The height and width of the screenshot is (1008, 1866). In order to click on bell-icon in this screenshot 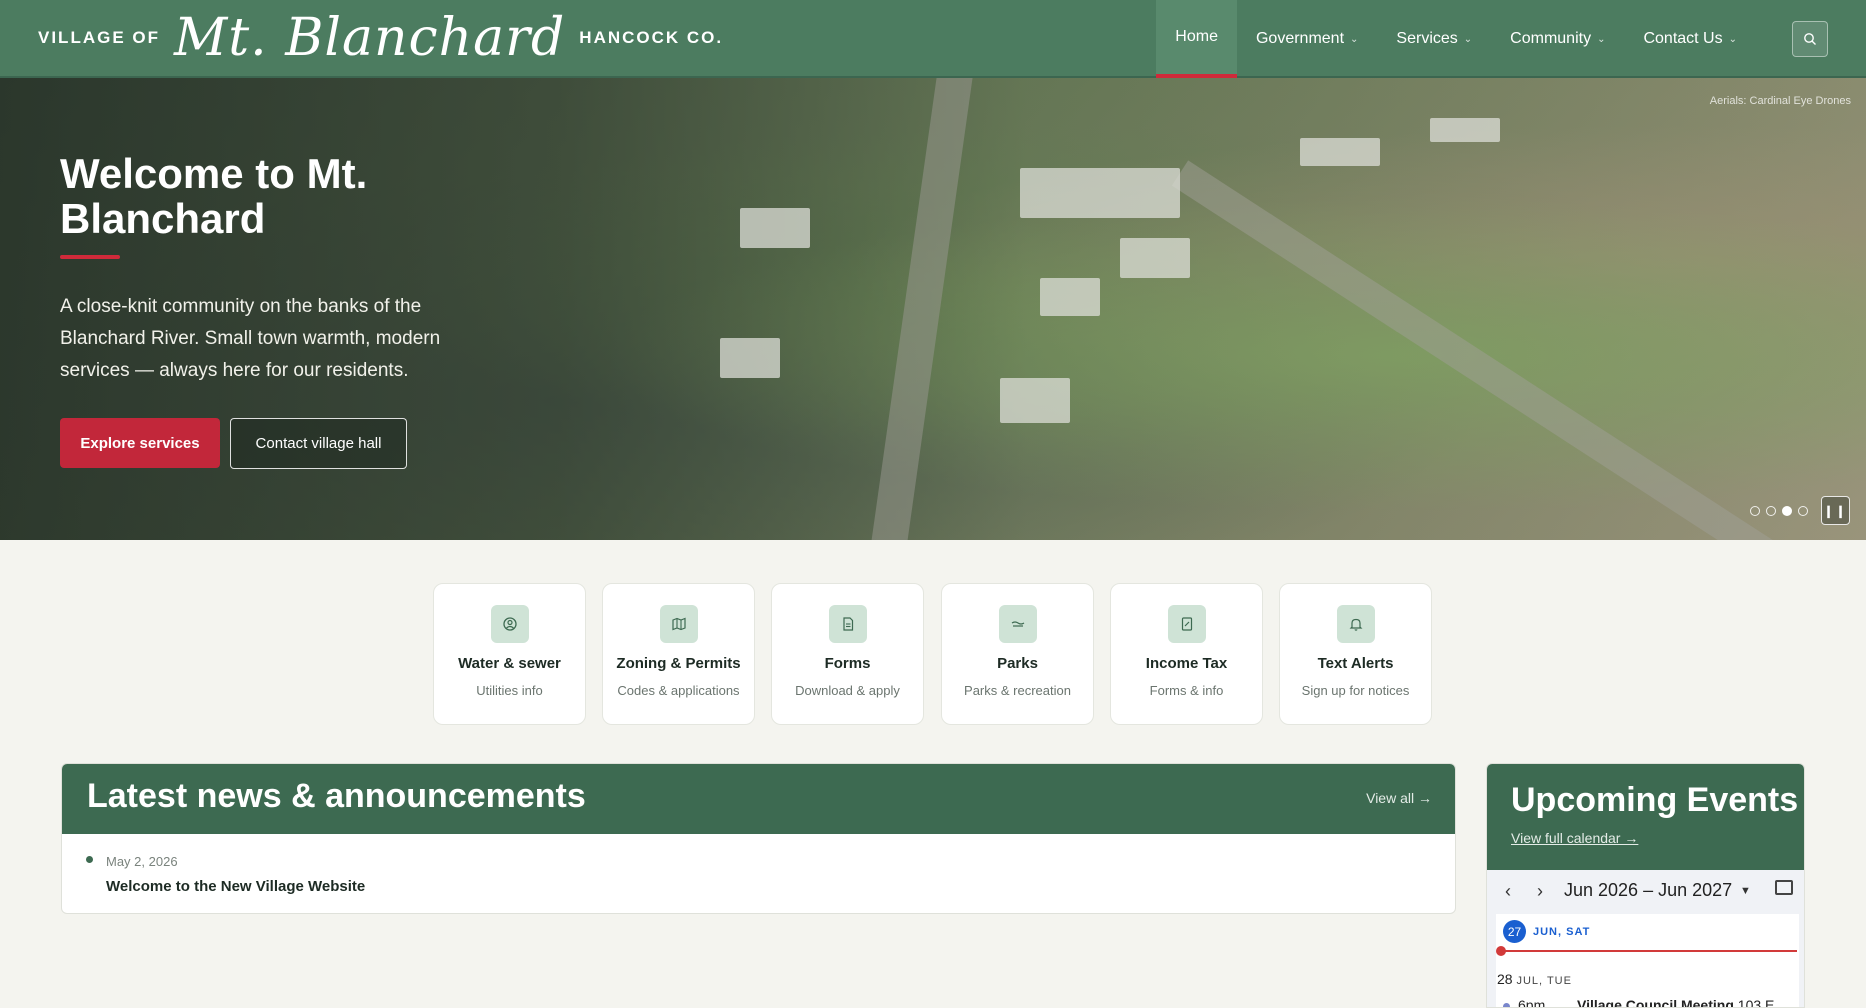, I will do `click(1356, 624)`.